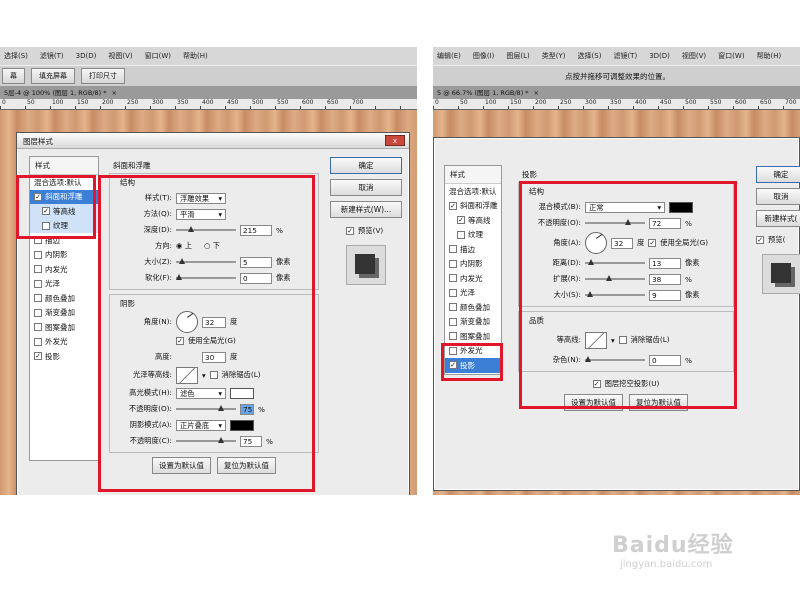  I want to click on size-slider, so click(206, 261).